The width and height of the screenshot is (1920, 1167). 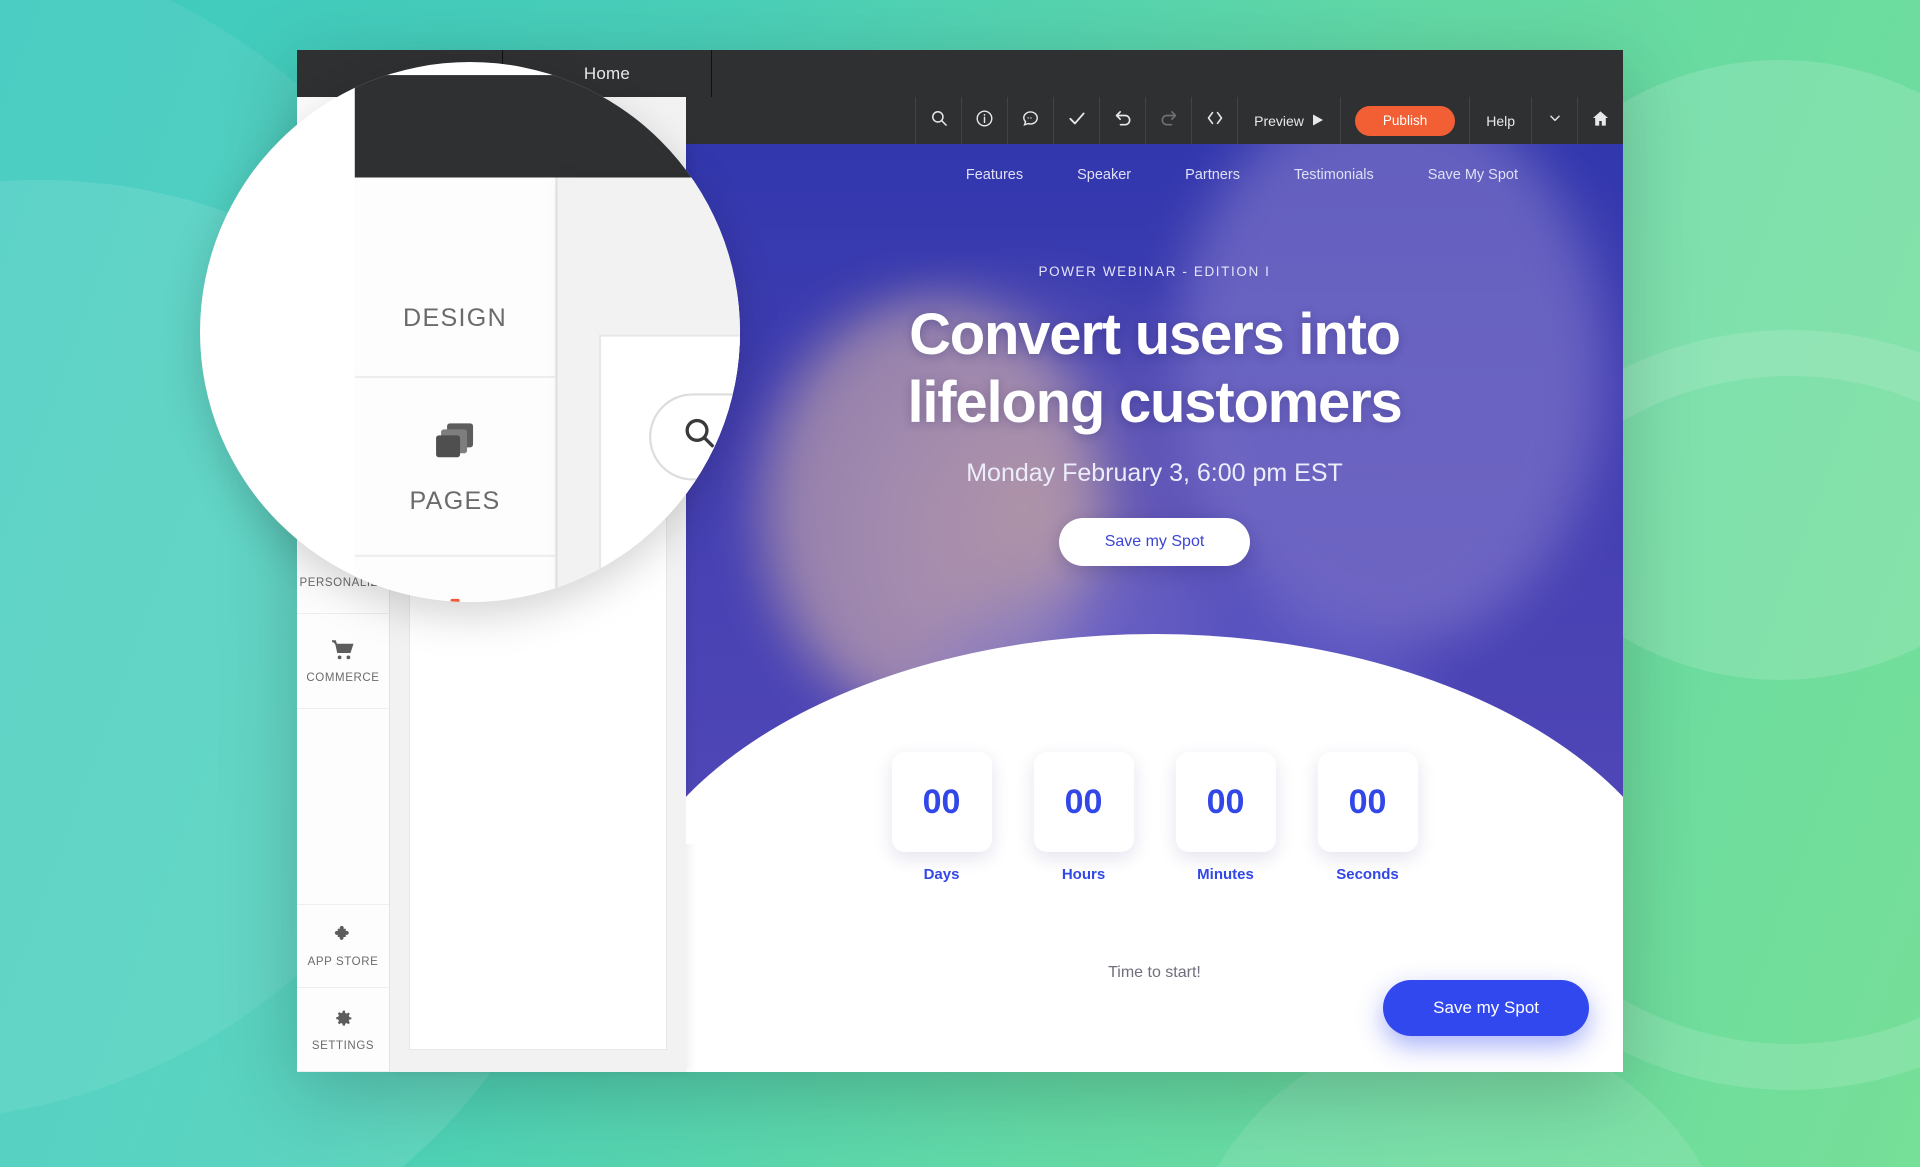 I want to click on toolbar-search-button, so click(x=938, y=120).